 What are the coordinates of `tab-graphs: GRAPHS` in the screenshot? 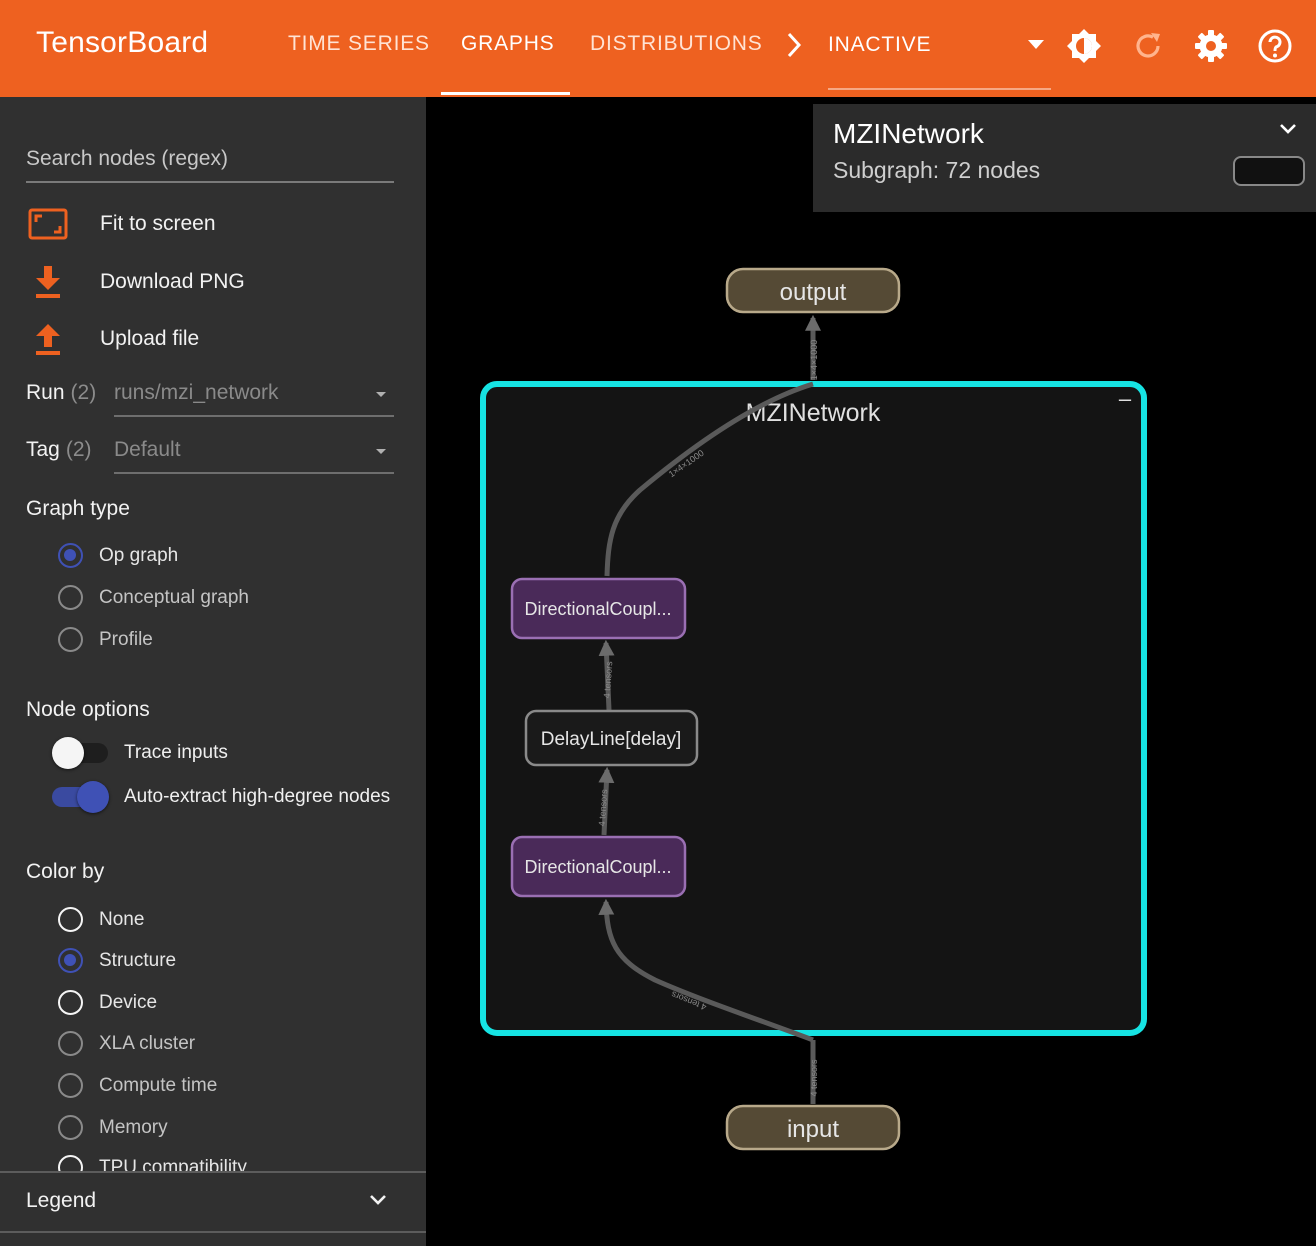 It's located at (508, 44).